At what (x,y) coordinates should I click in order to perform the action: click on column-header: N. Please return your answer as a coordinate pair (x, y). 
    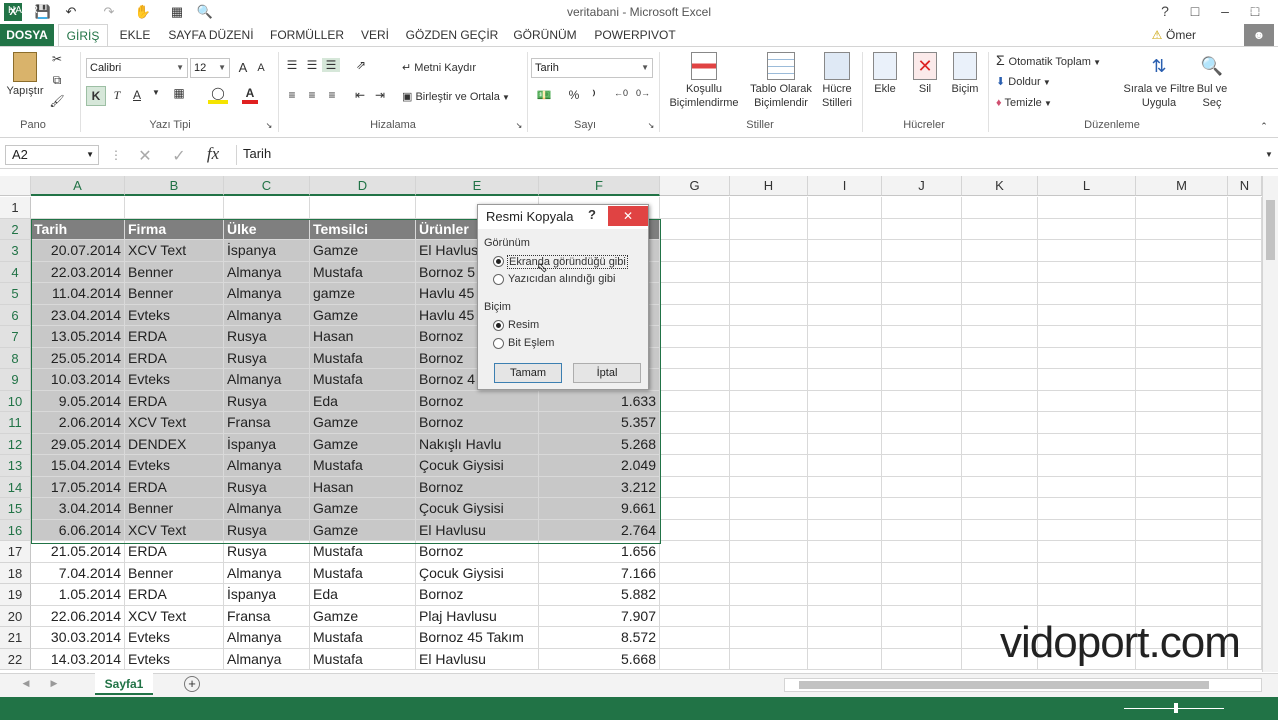
    Looking at the image, I should click on (1245, 186).